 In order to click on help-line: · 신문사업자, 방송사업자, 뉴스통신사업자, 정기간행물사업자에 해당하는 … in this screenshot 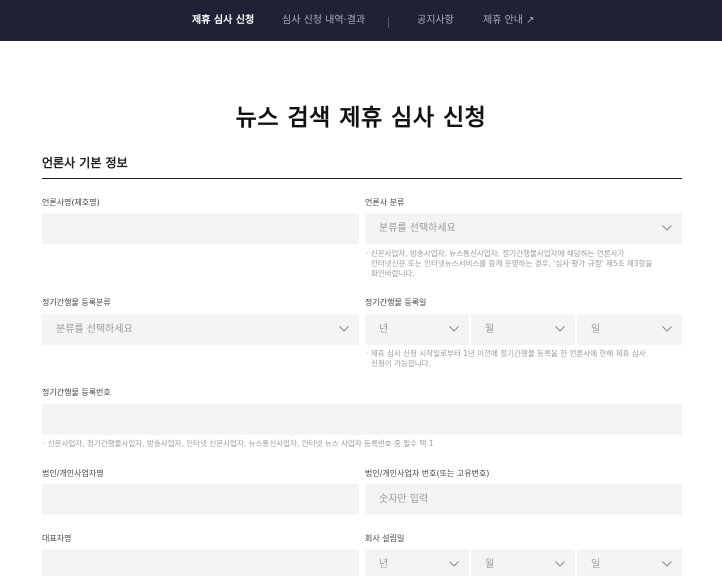, I will do `click(495, 253)`.